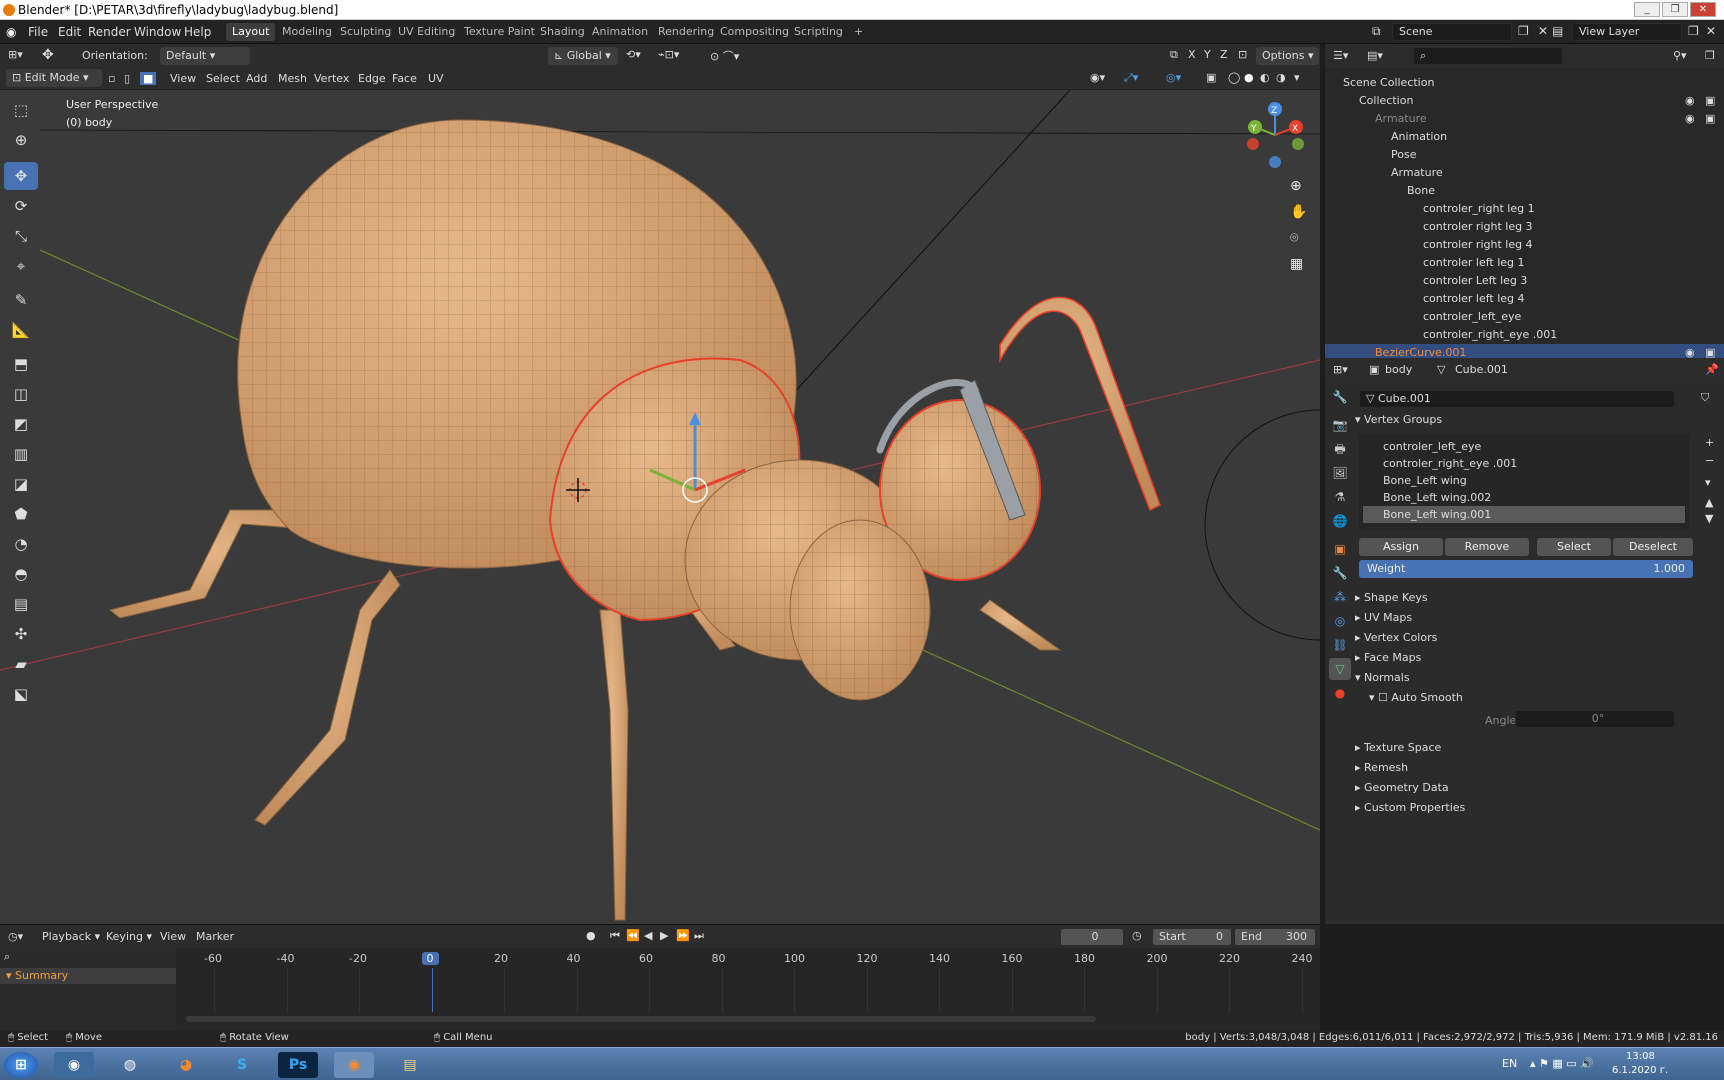  What do you see at coordinates (754, 32) in the screenshot?
I see `tab-compositing: Compositing` at bounding box center [754, 32].